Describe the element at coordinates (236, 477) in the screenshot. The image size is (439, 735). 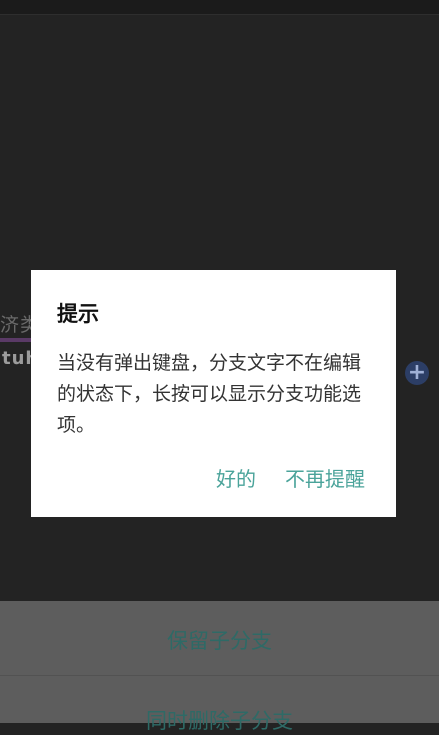
I see `ok-button: 好的` at that location.